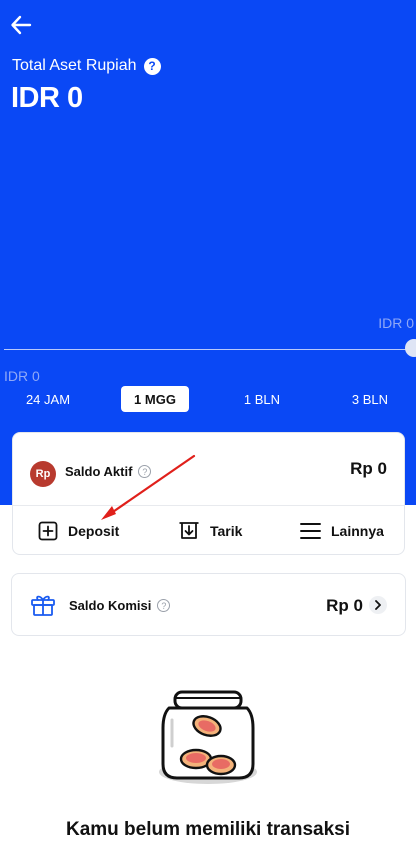  What do you see at coordinates (208, 829) in the screenshot?
I see `empty-state-message: Kamu belum memiliki transaksi` at bounding box center [208, 829].